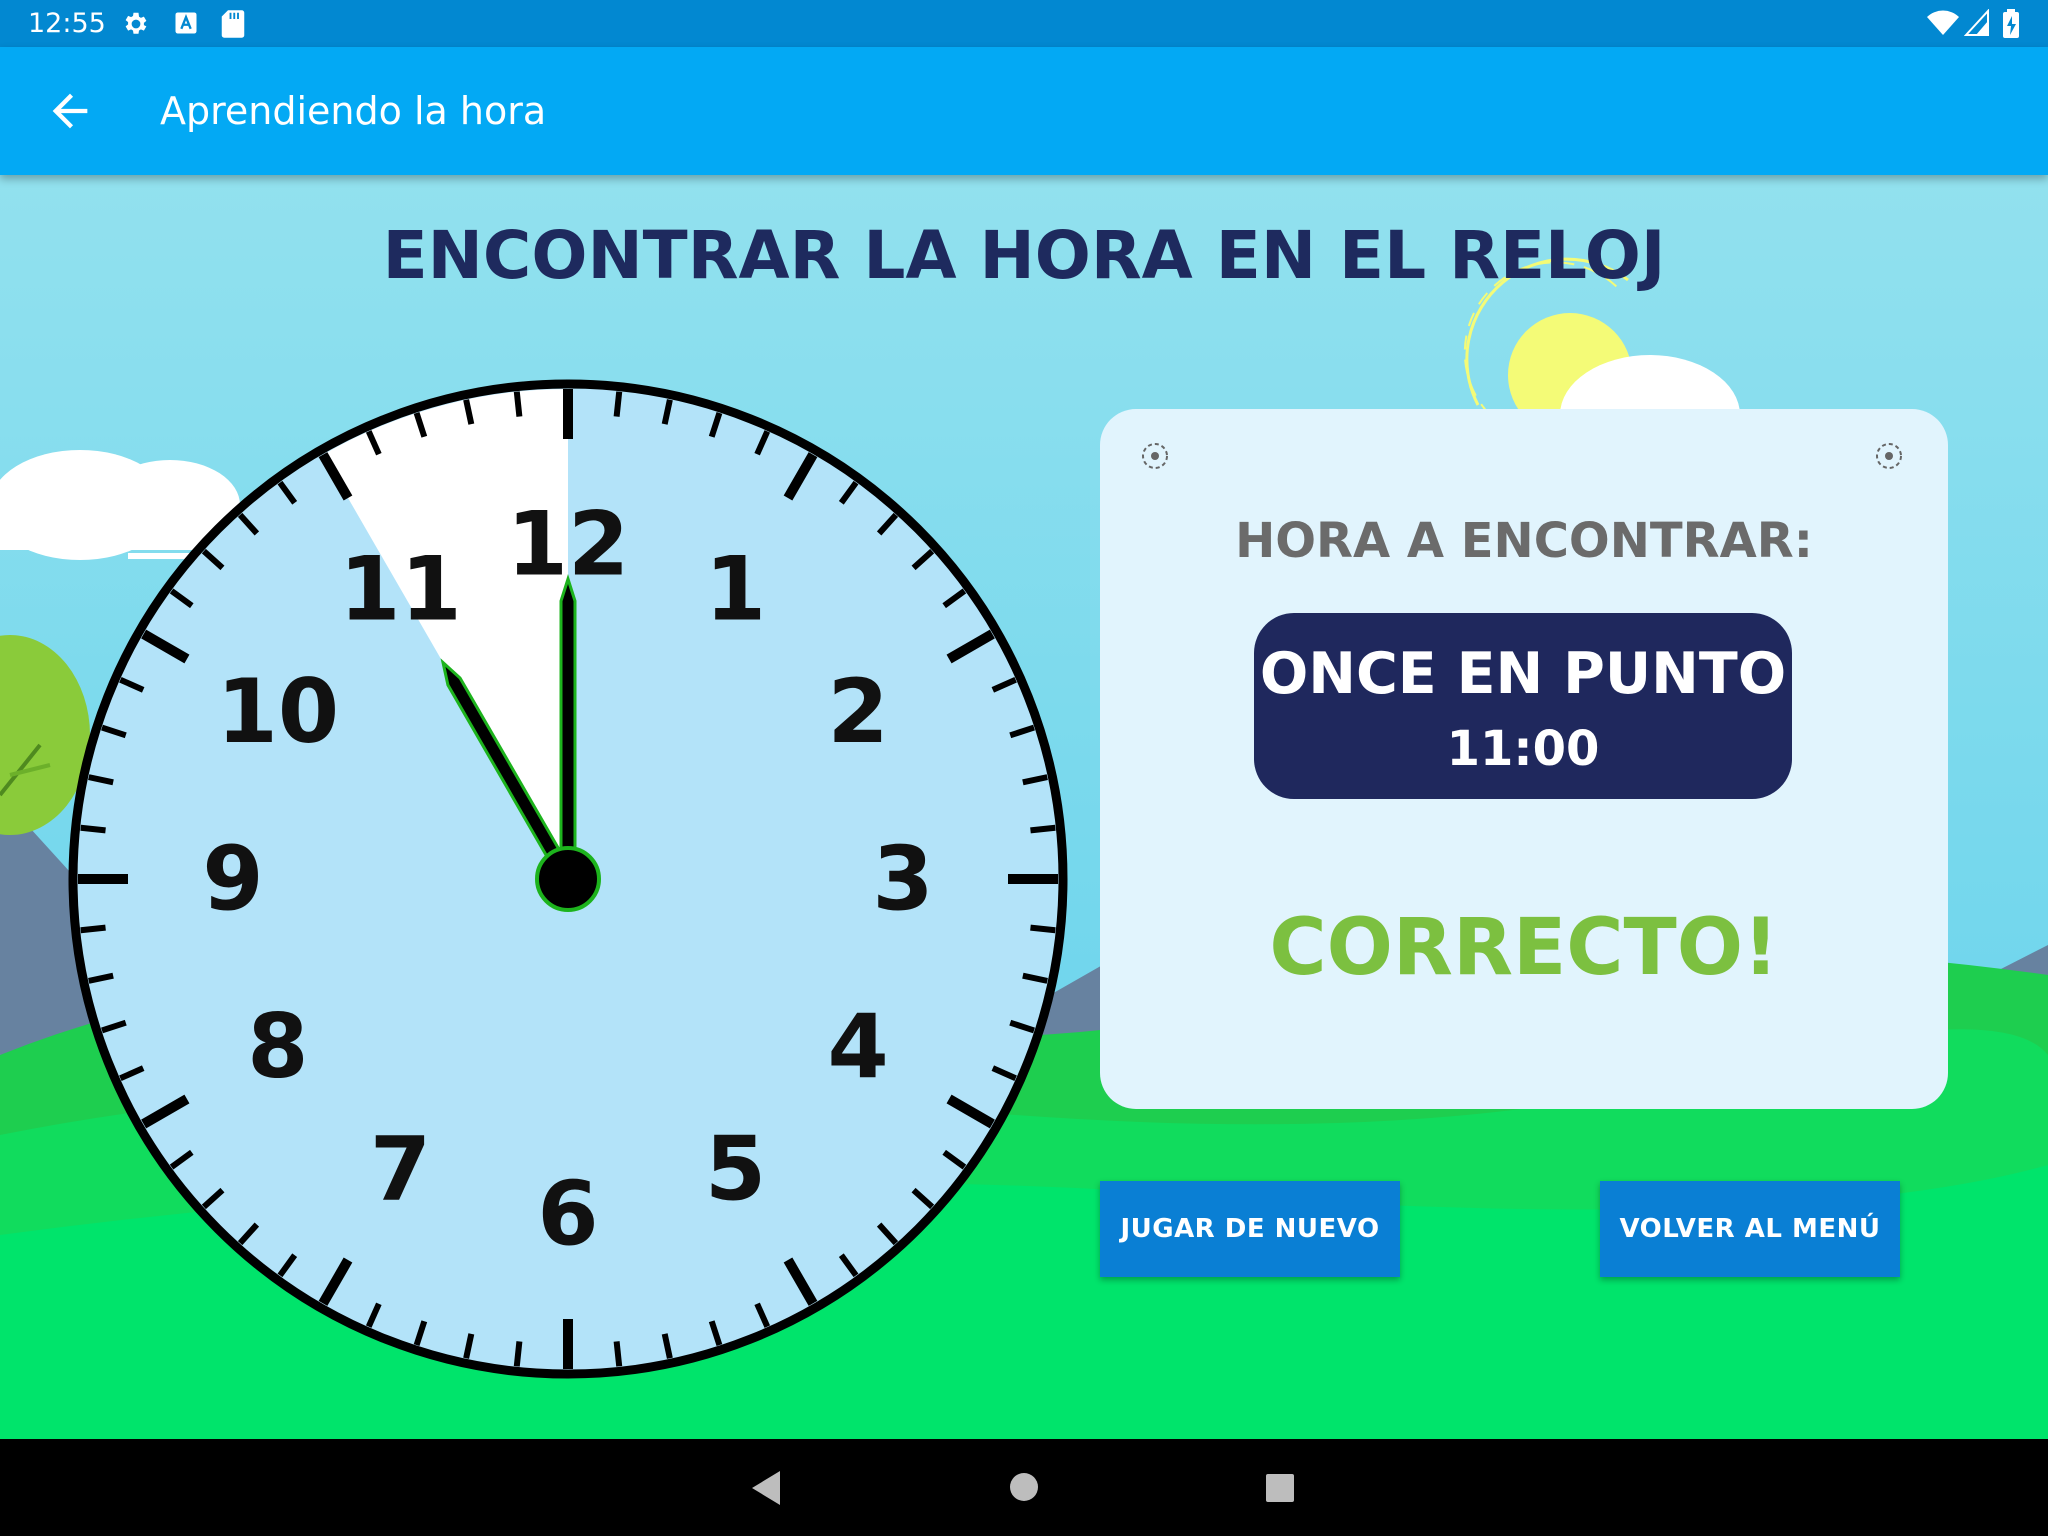  I want to click on status-bar: 12:55, so click(1024, 23).